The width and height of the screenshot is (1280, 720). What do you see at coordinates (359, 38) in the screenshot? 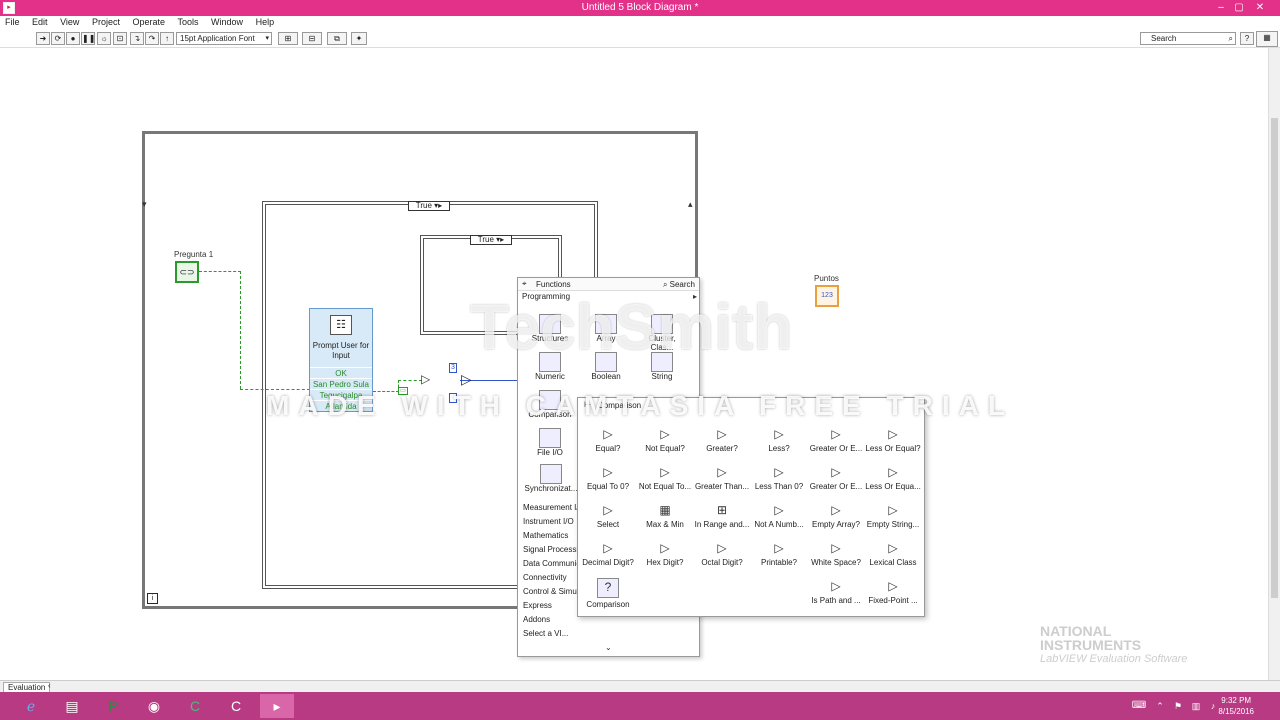
I see `cleanup-diagram-icon: ✦` at bounding box center [359, 38].